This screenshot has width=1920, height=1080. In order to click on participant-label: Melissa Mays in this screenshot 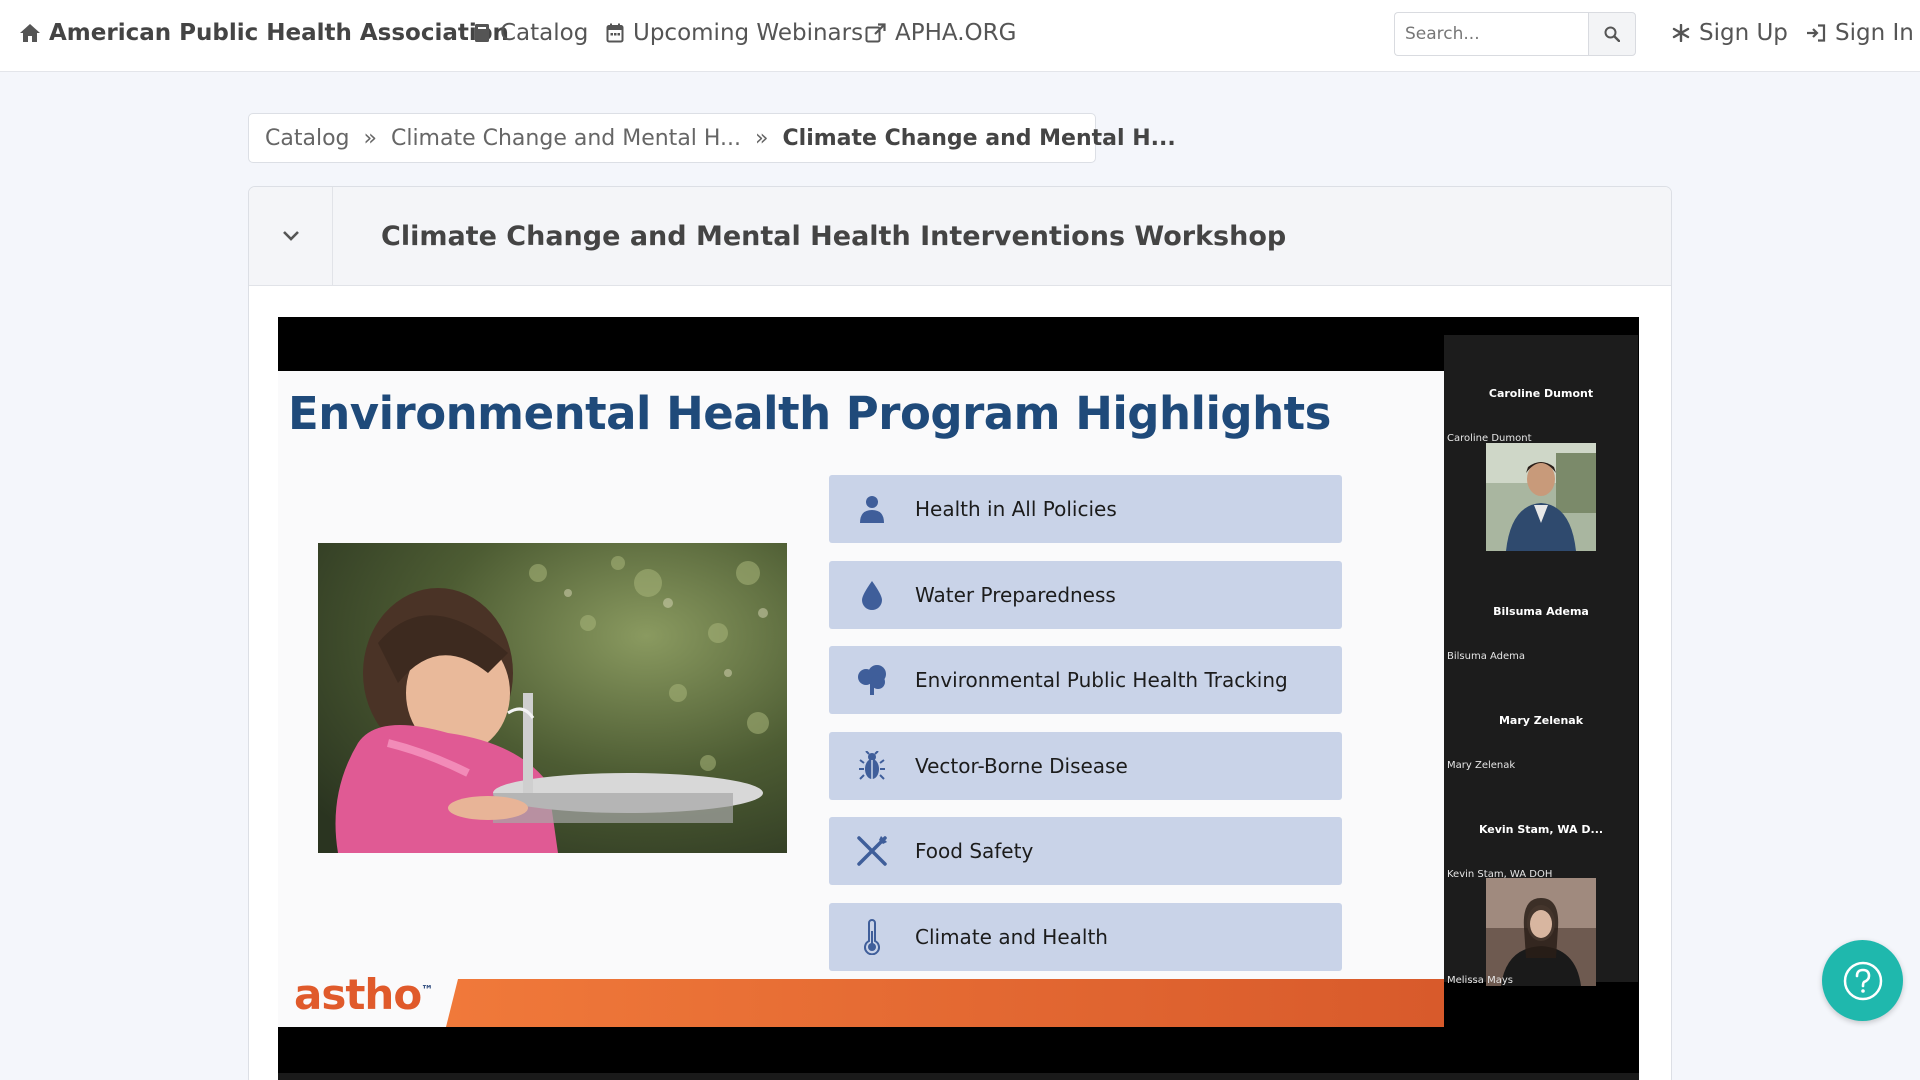, I will do `click(1480, 980)`.